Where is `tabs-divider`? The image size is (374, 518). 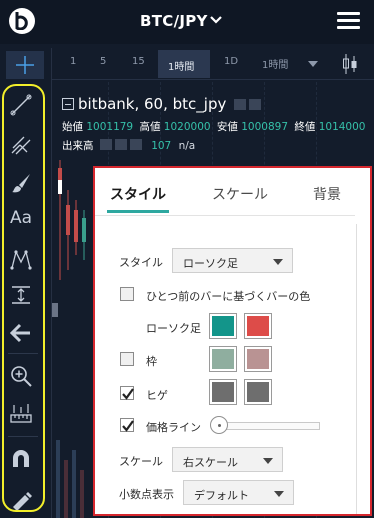 tabs-divider is located at coordinates (225, 215).